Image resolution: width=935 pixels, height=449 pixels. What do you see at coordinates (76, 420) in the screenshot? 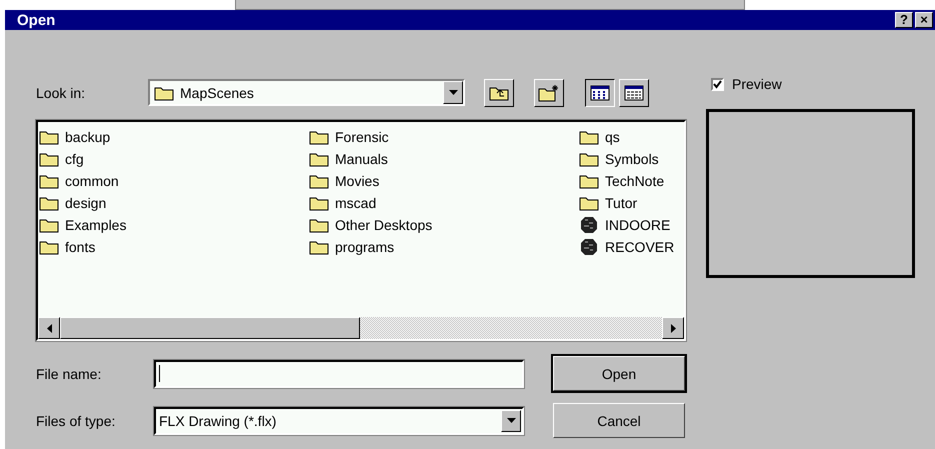
I see `file-type-label: Files of type:` at bounding box center [76, 420].